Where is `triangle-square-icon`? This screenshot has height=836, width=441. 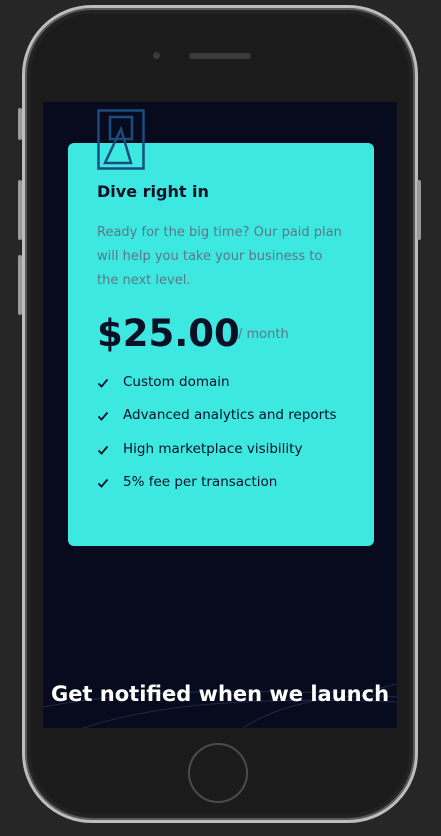 triangle-square-icon is located at coordinates (121, 139).